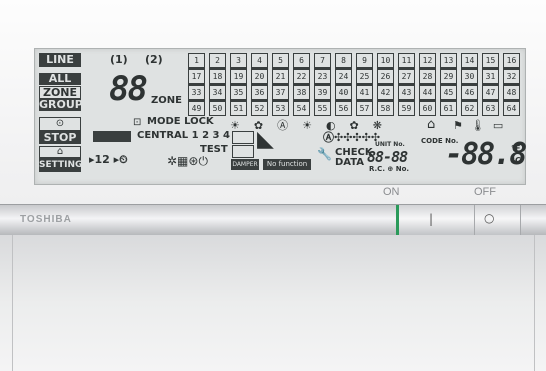  What do you see at coordinates (280, 61) in the screenshot?
I see `zone-chip: 5` at bounding box center [280, 61].